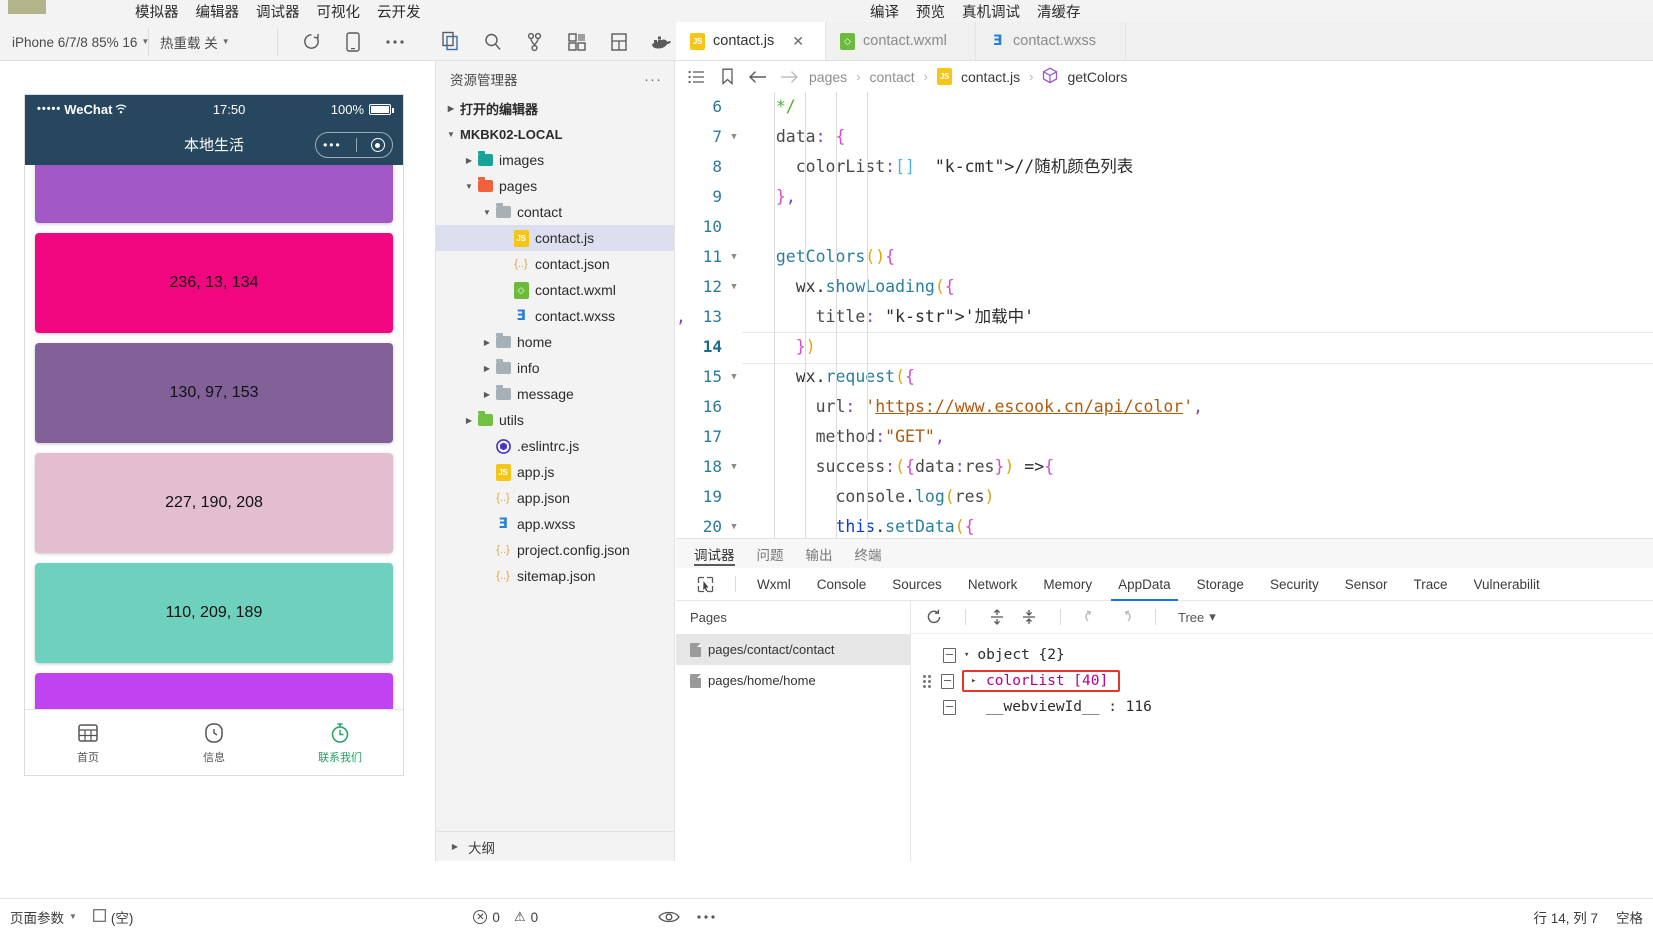  Describe the element at coordinates (1629, 917) in the screenshot. I see `indentation-mode: 空格` at that location.